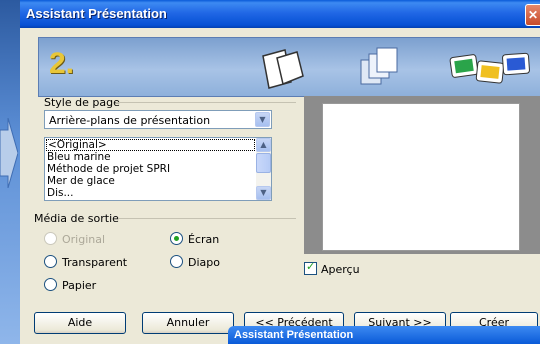  What do you see at coordinates (263, 163) in the screenshot?
I see `scroll-thumb` at bounding box center [263, 163].